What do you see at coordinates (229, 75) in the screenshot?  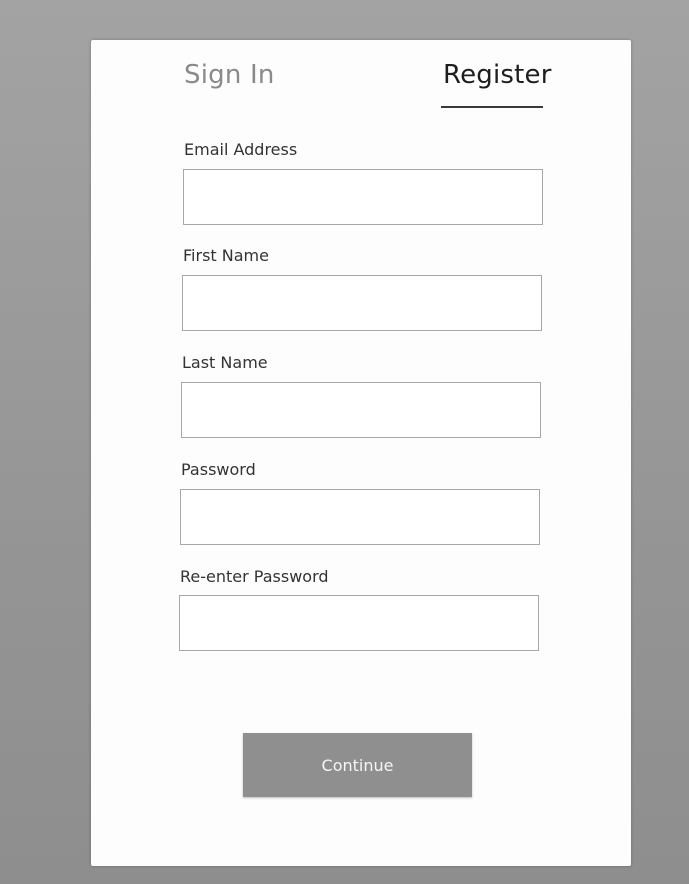 I see `tab-sign-in: Sign In` at bounding box center [229, 75].